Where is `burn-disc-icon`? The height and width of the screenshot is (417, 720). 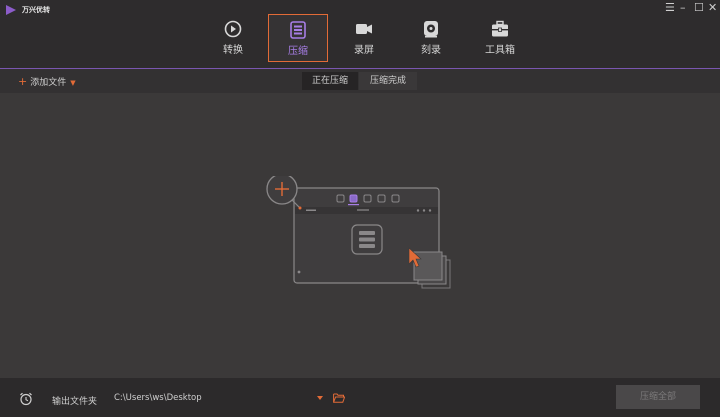
burn-disc-icon is located at coordinates (431, 29).